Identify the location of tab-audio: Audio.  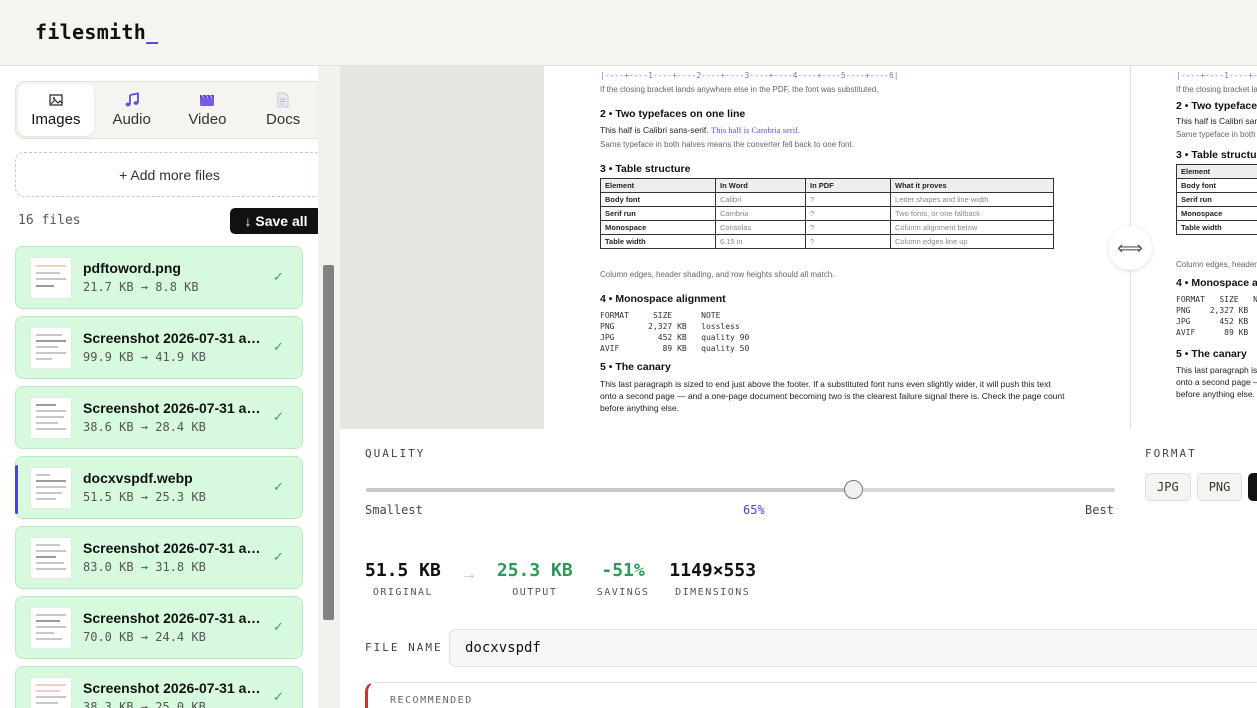
(132, 110).